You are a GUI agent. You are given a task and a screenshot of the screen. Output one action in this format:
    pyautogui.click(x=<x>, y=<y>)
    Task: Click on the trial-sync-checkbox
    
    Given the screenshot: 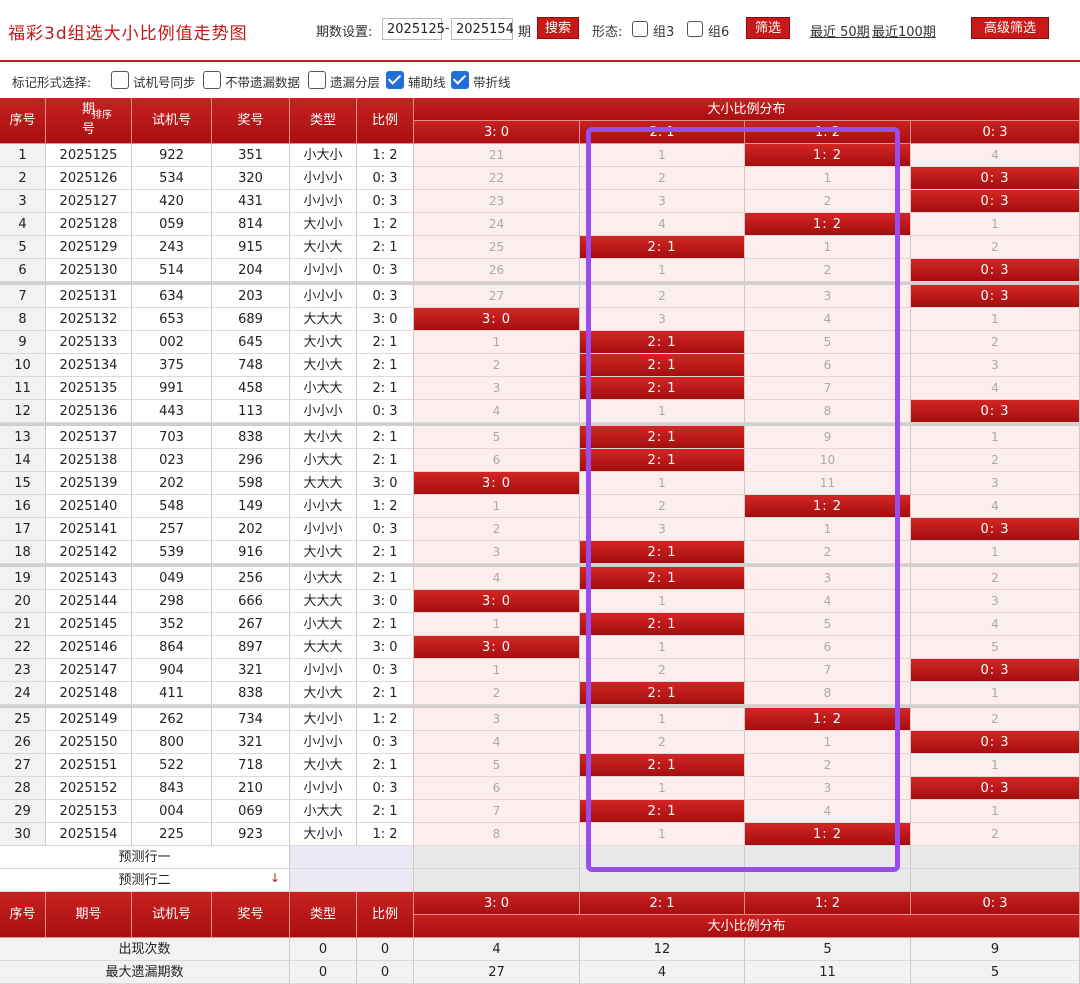 What is the action you would take?
    pyautogui.click(x=120, y=80)
    